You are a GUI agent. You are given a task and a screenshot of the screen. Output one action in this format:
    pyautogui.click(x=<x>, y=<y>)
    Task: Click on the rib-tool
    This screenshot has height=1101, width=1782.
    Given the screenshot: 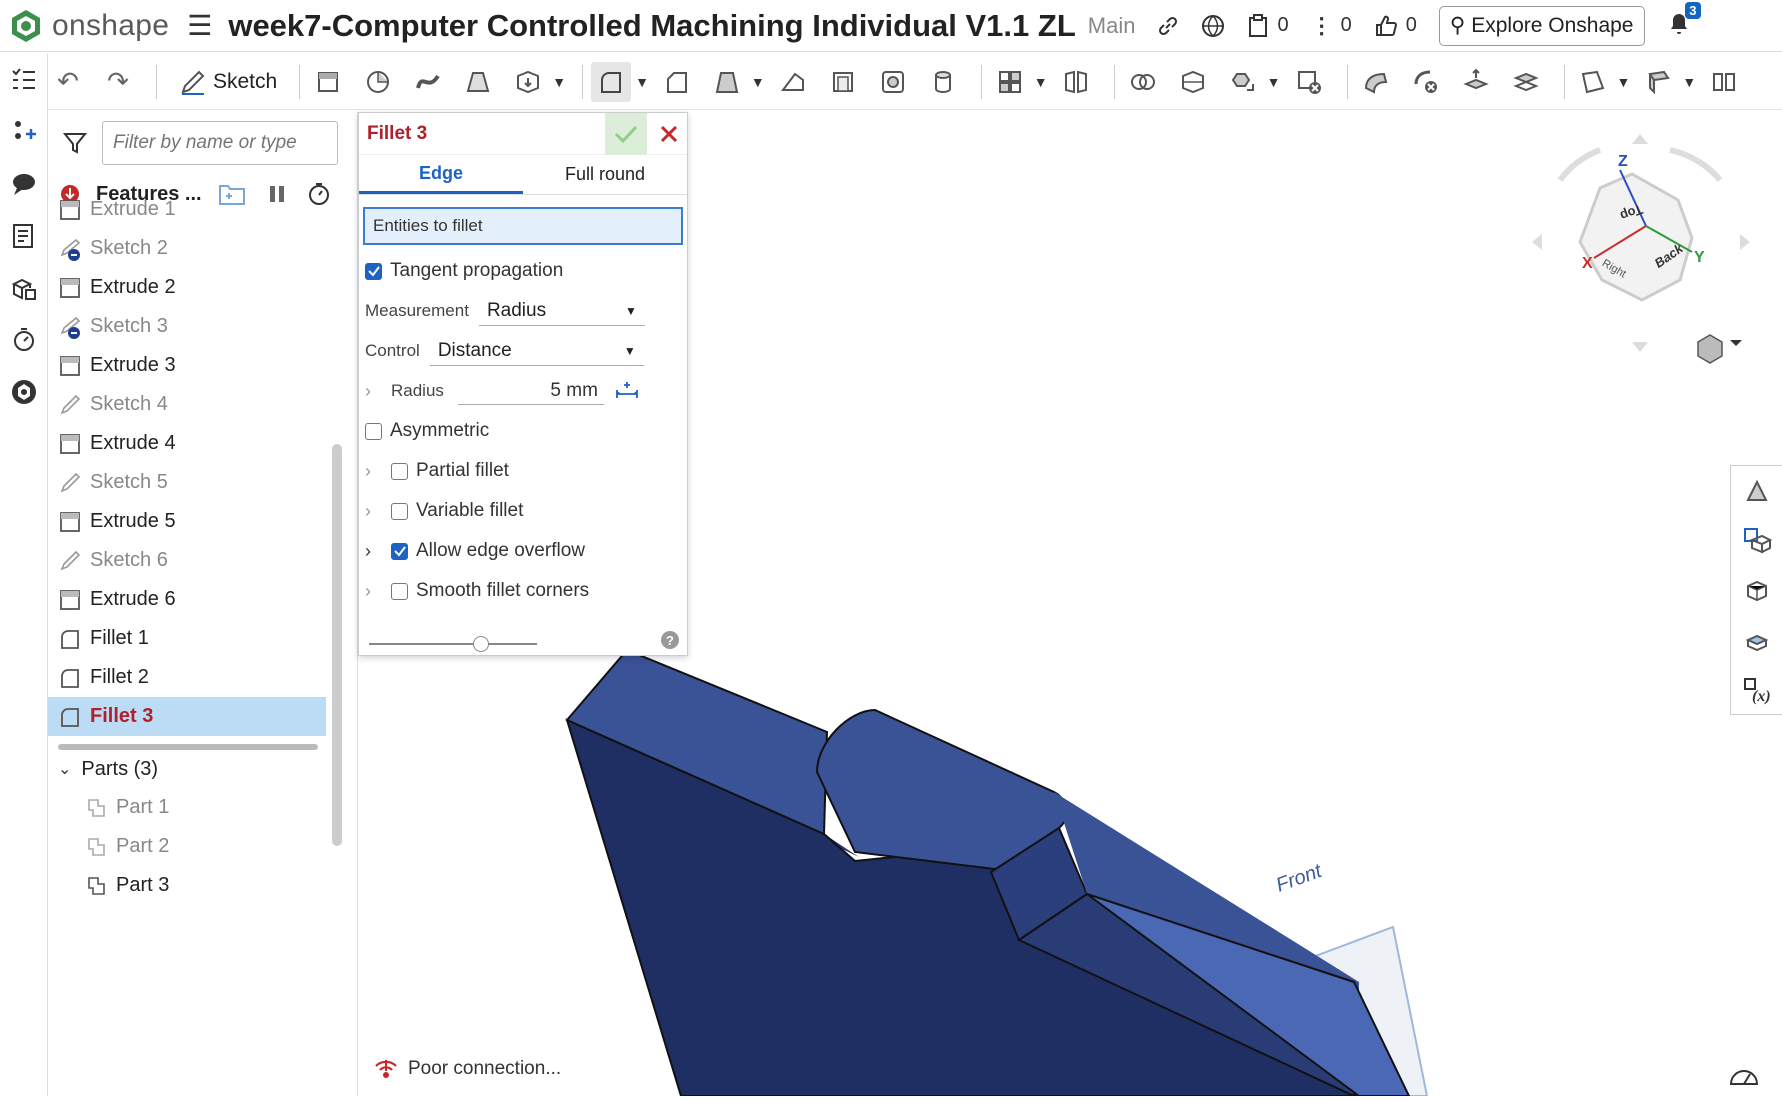 What is the action you would take?
    pyautogui.click(x=793, y=82)
    